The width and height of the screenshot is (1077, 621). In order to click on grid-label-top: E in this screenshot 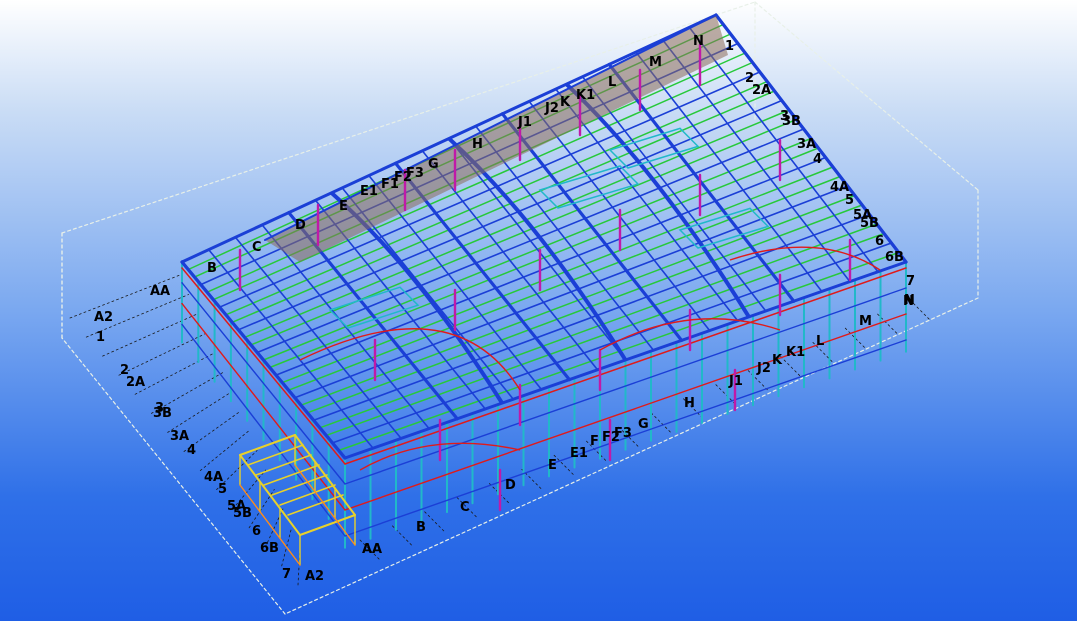, I will do `click(343, 206)`.